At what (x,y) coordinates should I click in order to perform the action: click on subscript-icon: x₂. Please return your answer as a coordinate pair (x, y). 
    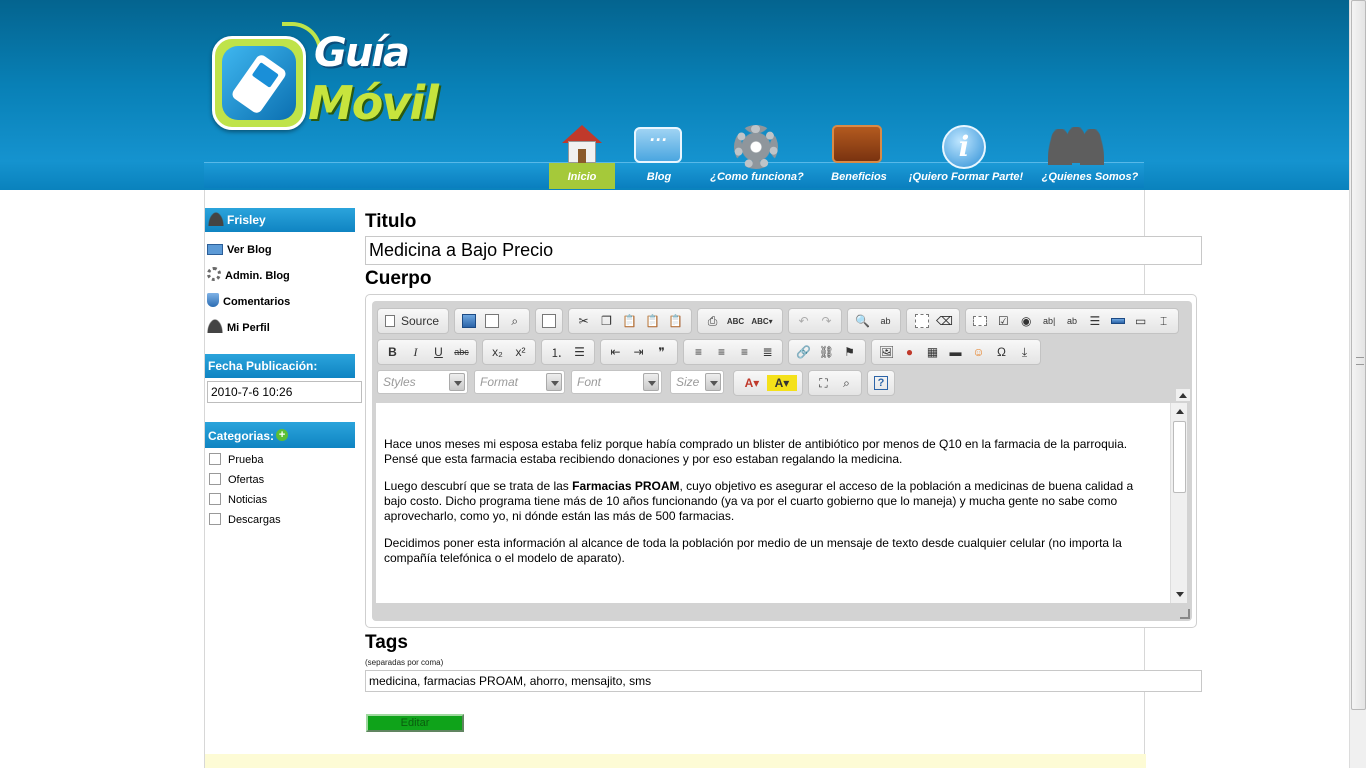
    Looking at the image, I should click on (497, 352).